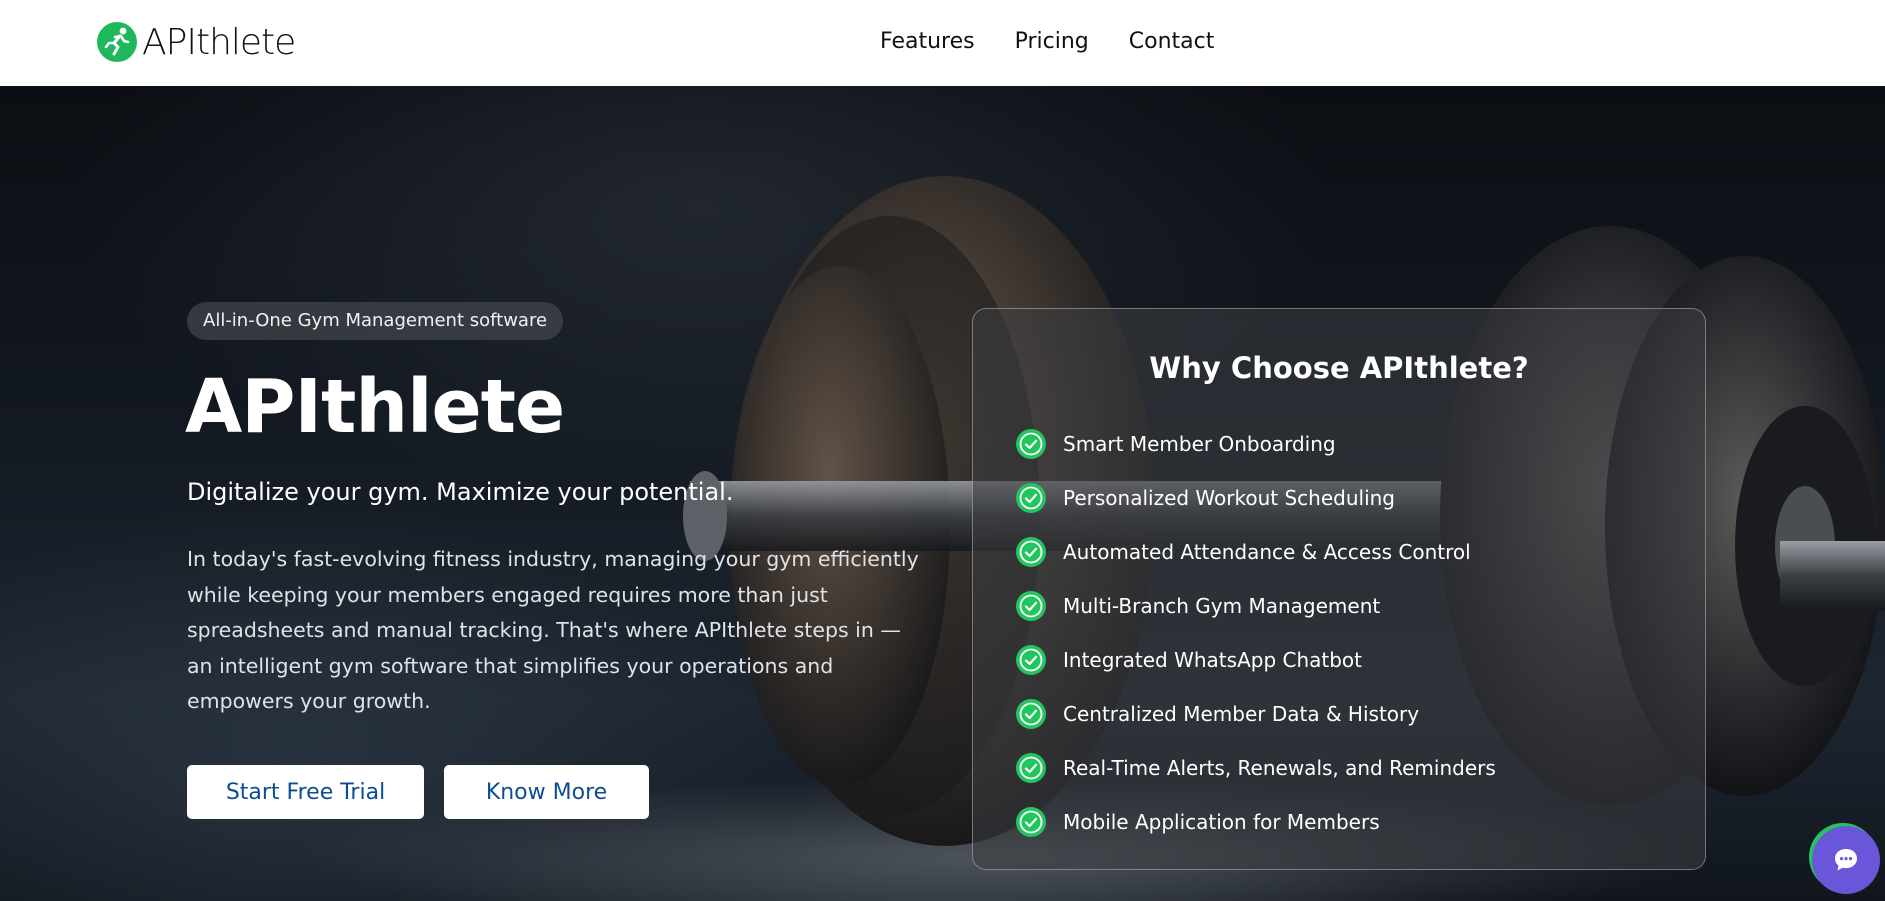 This screenshot has height=901, width=1885. I want to click on feature-label: Smart Member Onboarding, so click(1199, 444).